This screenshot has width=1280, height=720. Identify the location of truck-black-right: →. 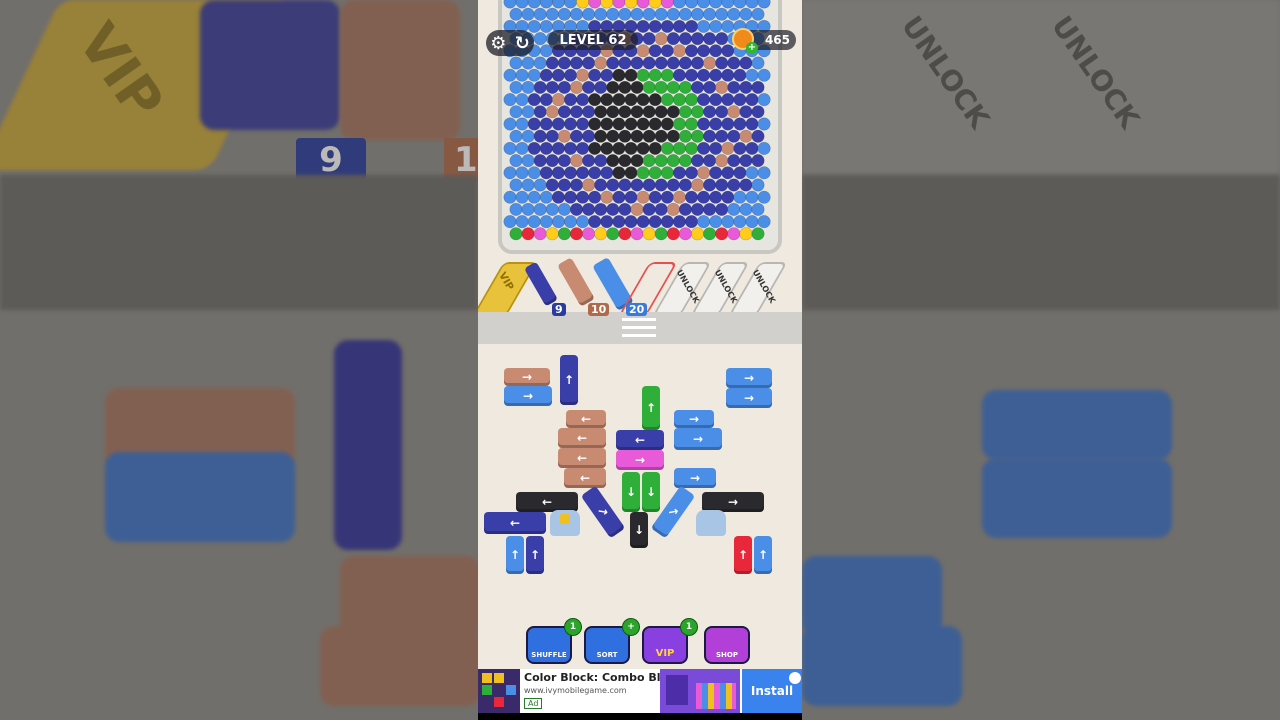
(733, 502).